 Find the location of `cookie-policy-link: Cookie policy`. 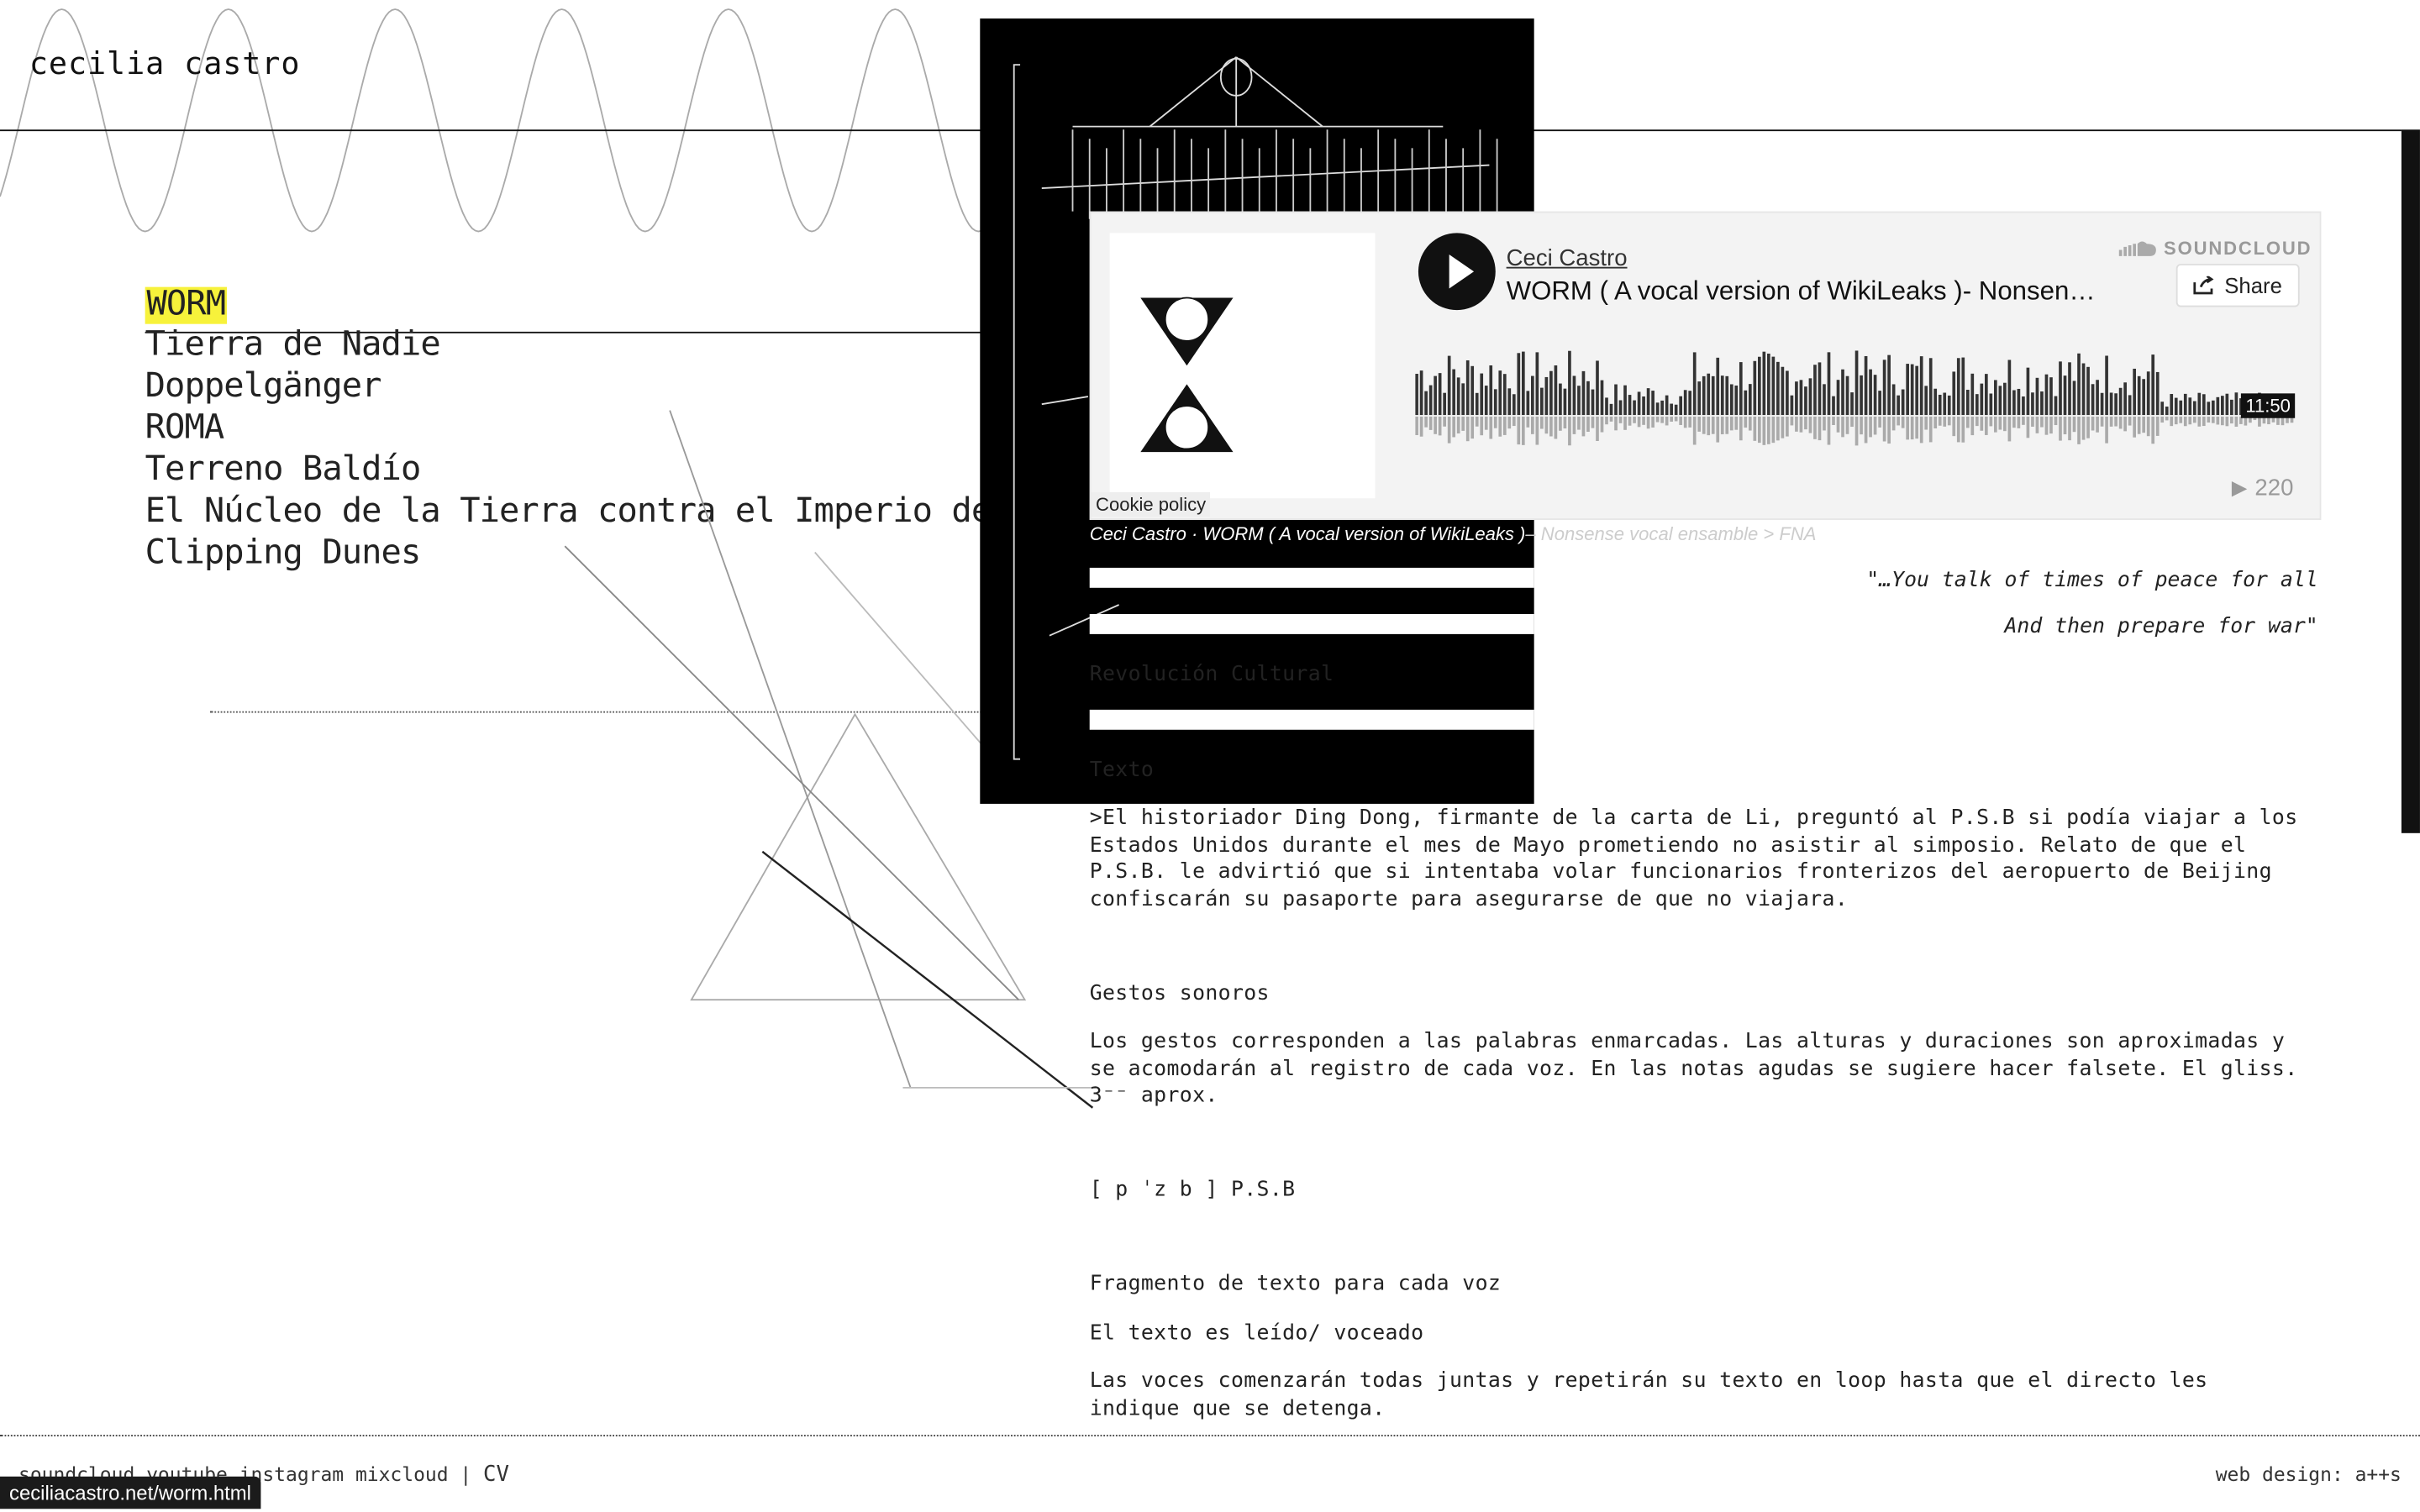

cookie-policy-link: Cookie policy is located at coordinates (1151, 504).